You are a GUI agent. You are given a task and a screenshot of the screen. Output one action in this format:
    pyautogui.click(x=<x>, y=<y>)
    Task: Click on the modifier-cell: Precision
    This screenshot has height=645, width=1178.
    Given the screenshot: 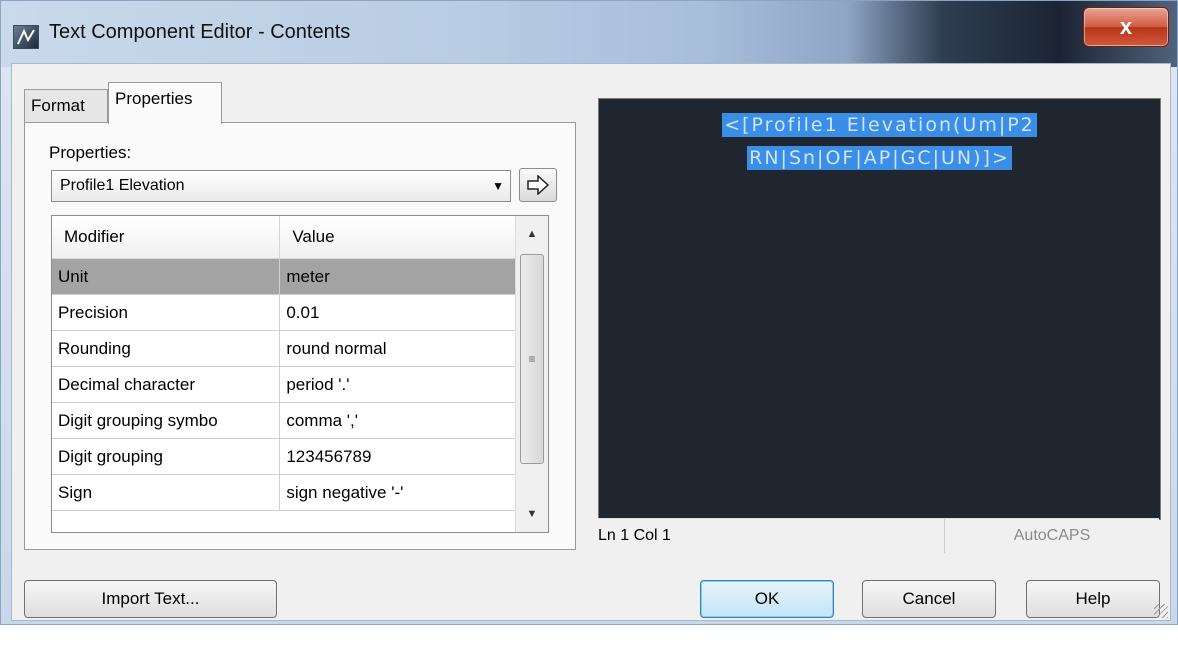 What is the action you would take?
    pyautogui.click(x=166, y=312)
    